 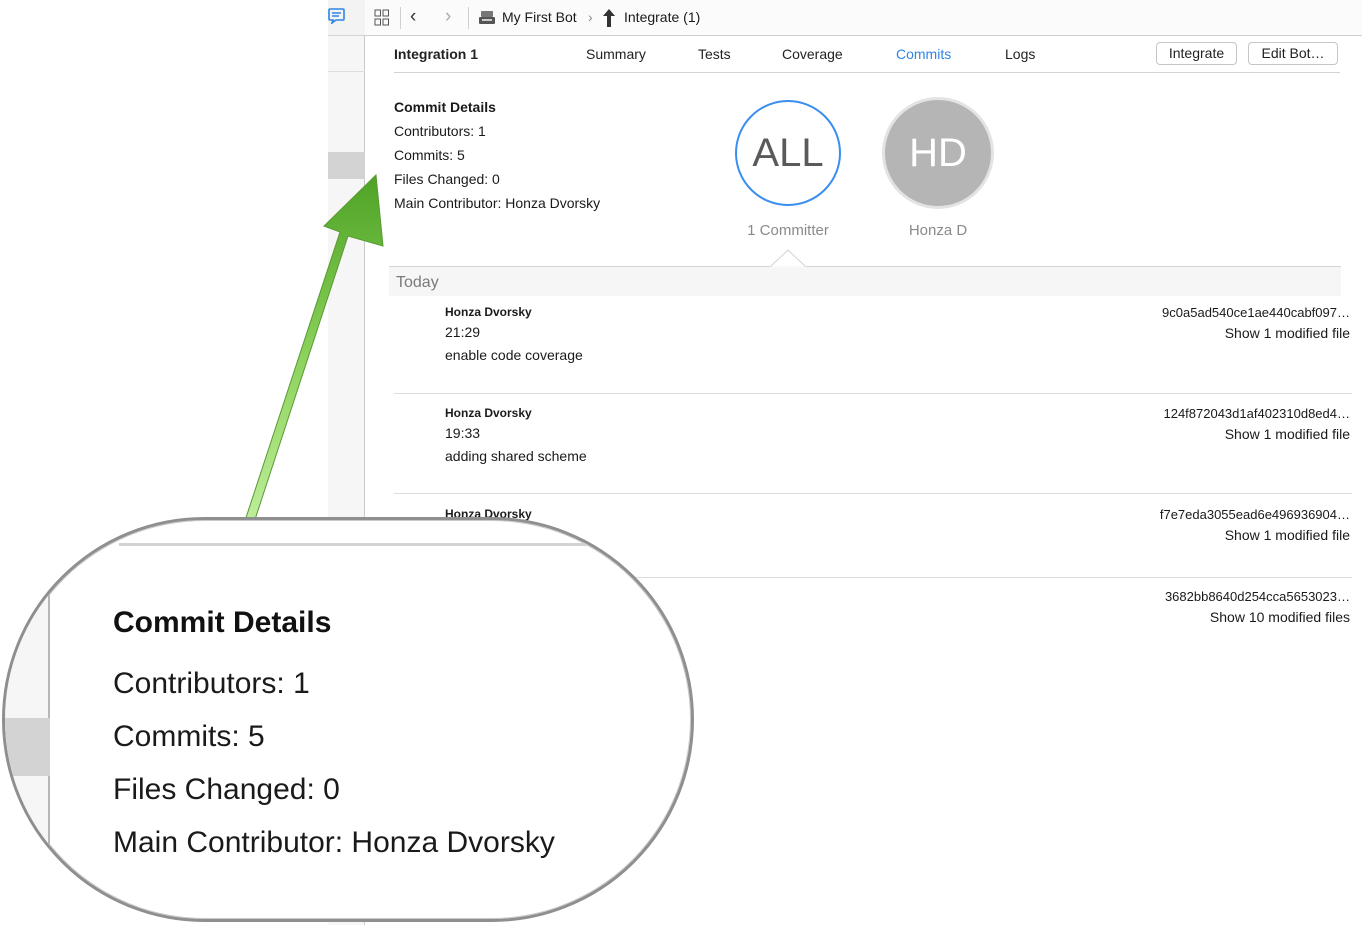 I want to click on tab-tests: Tests, so click(x=714, y=54).